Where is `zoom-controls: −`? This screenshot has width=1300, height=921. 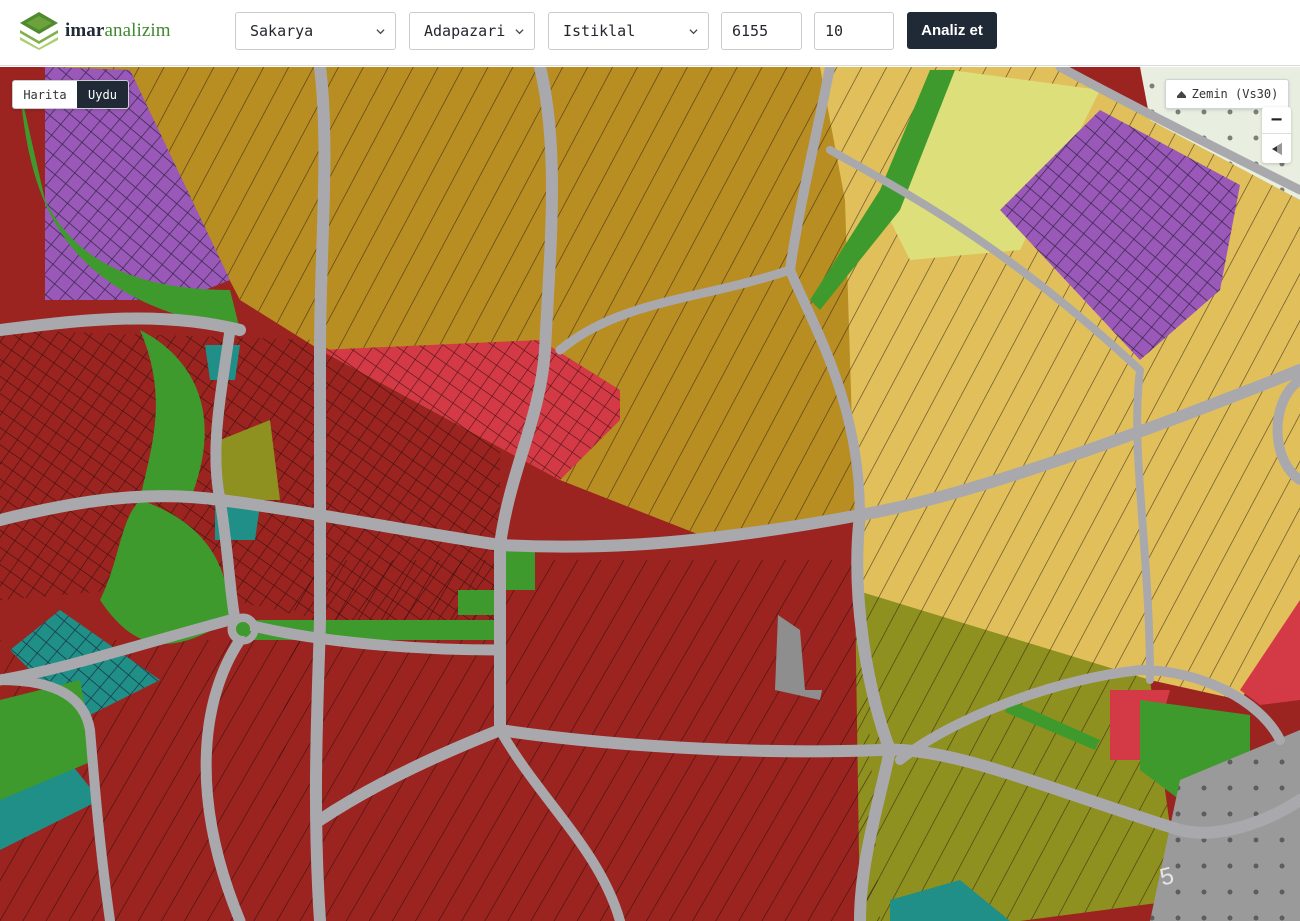 zoom-controls: − is located at coordinates (1276, 135).